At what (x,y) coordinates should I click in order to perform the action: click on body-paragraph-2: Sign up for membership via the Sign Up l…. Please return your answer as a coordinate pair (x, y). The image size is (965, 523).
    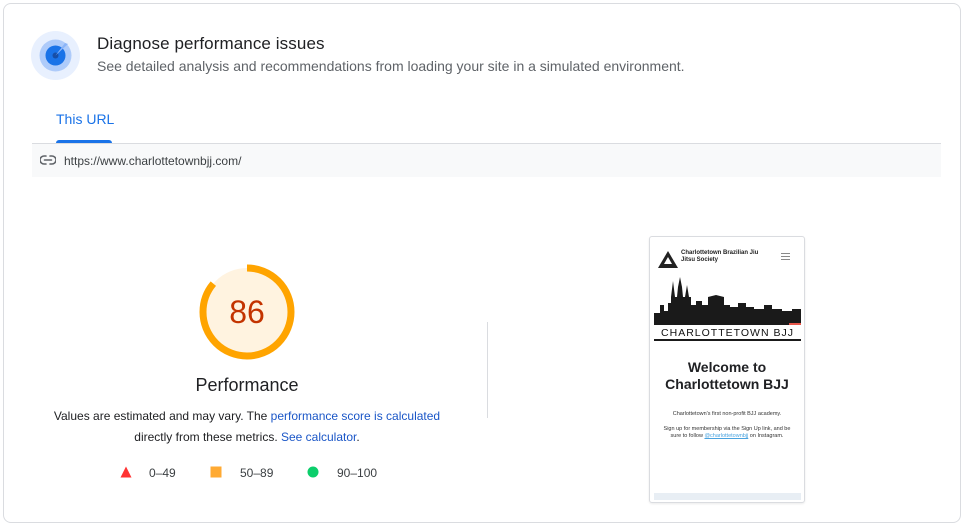
    Looking at the image, I should click on (727, 433).